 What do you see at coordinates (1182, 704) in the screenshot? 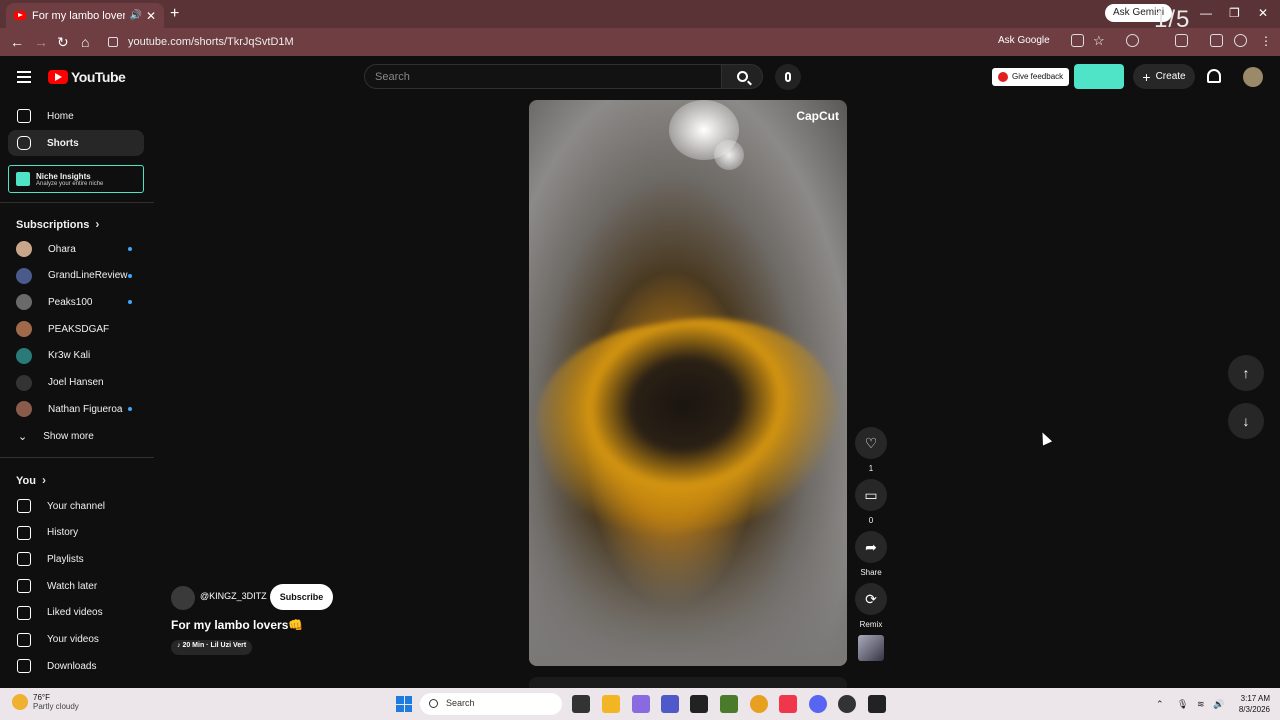
I see `microphone-tray-icon: 🎙` at bounding box center [1182, 704].